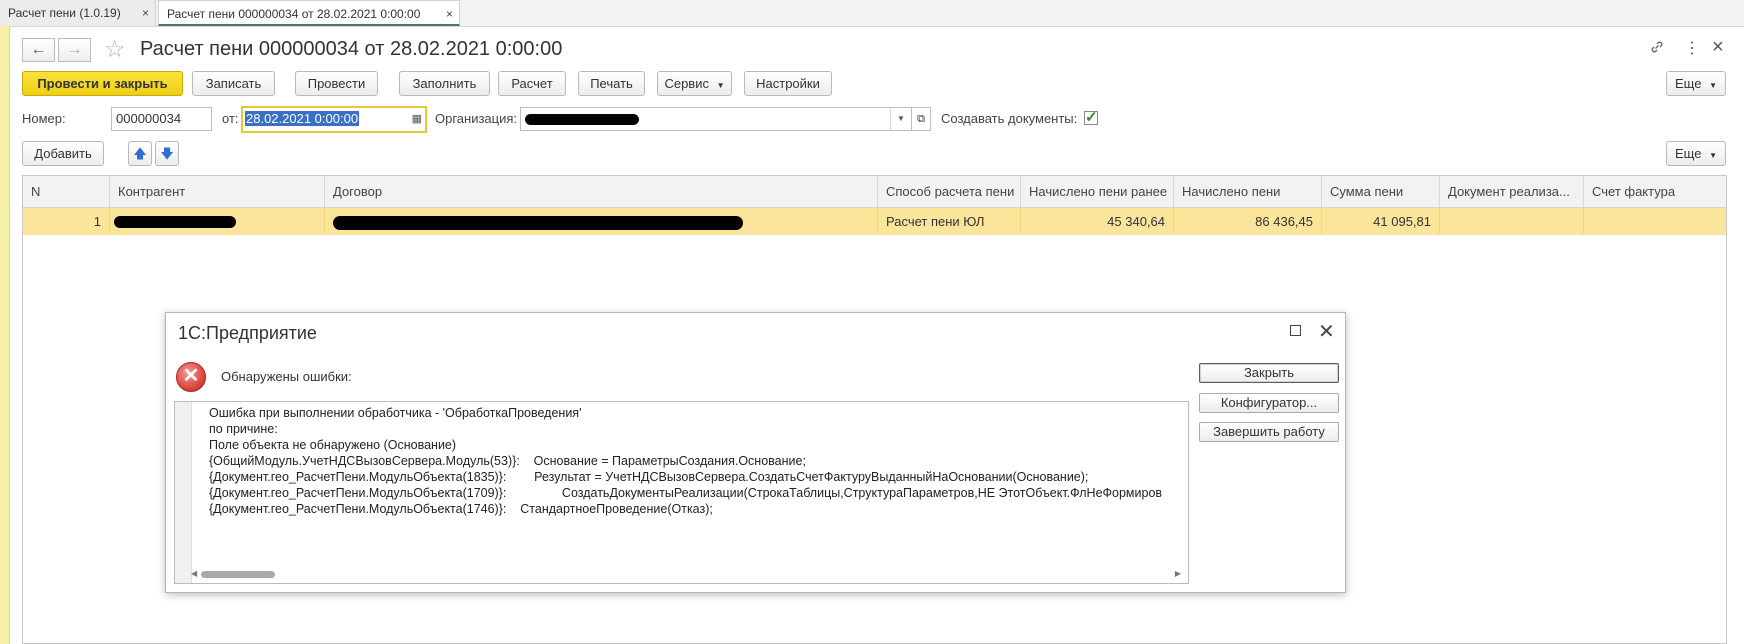 This screenshot has width=1744, height=644. I want to click on error-icon: ✕, so click(191, 377).